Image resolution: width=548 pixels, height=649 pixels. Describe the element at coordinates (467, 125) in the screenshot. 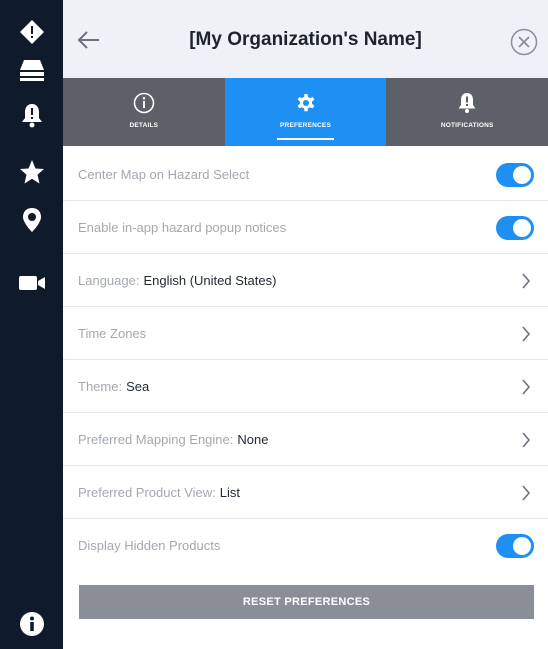

I see `tab-label: NOTIFICATIONS` at that location.